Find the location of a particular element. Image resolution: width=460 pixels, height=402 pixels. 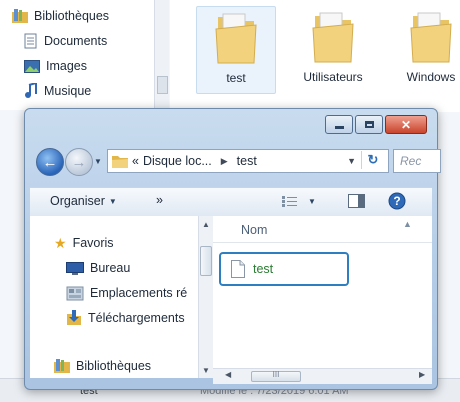

arrow-left-icon: ← is located at coordinates (50, 162).